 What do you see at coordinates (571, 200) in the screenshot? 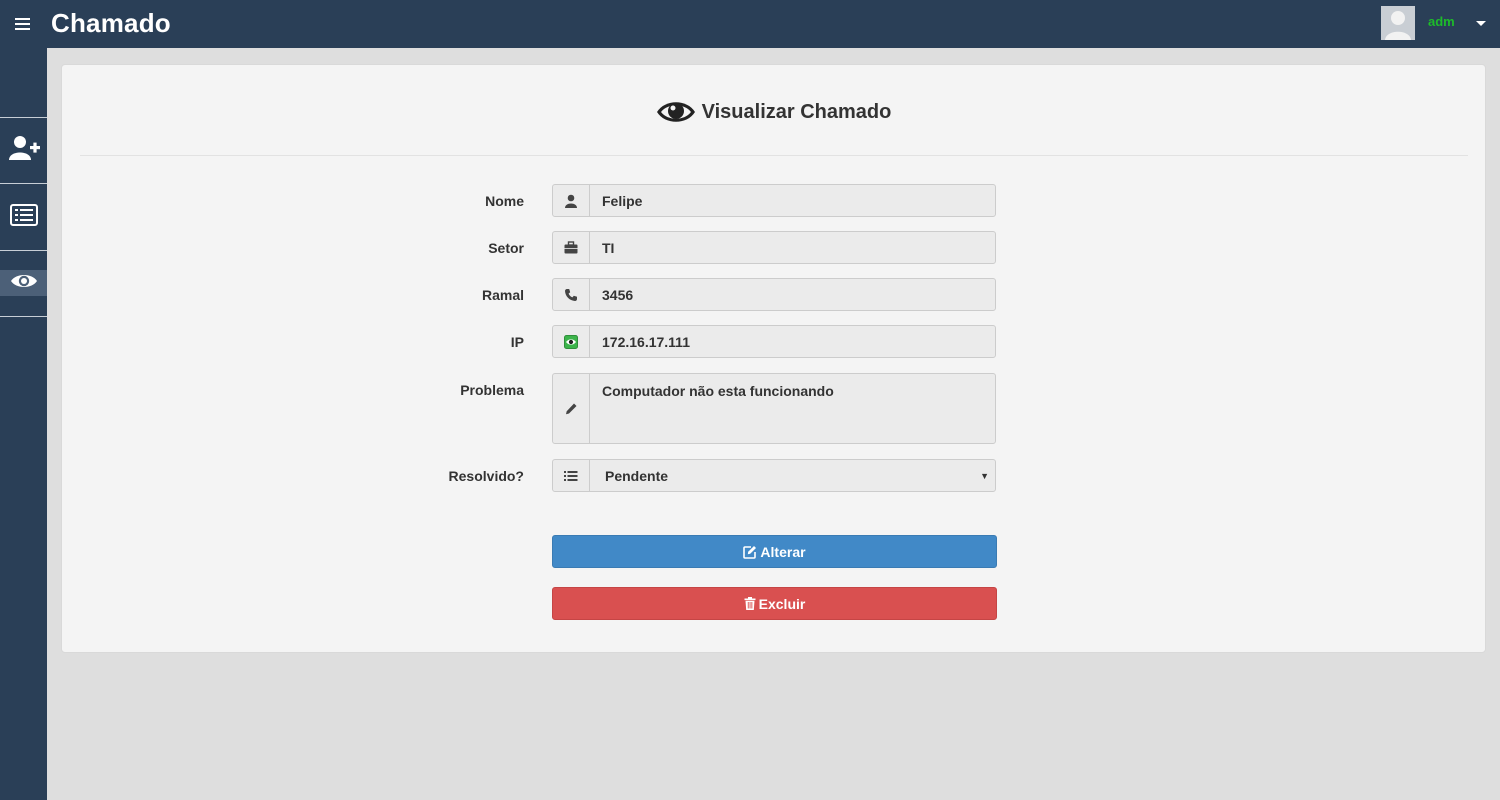
I see `user-icon` at bounding box center [571, 200].